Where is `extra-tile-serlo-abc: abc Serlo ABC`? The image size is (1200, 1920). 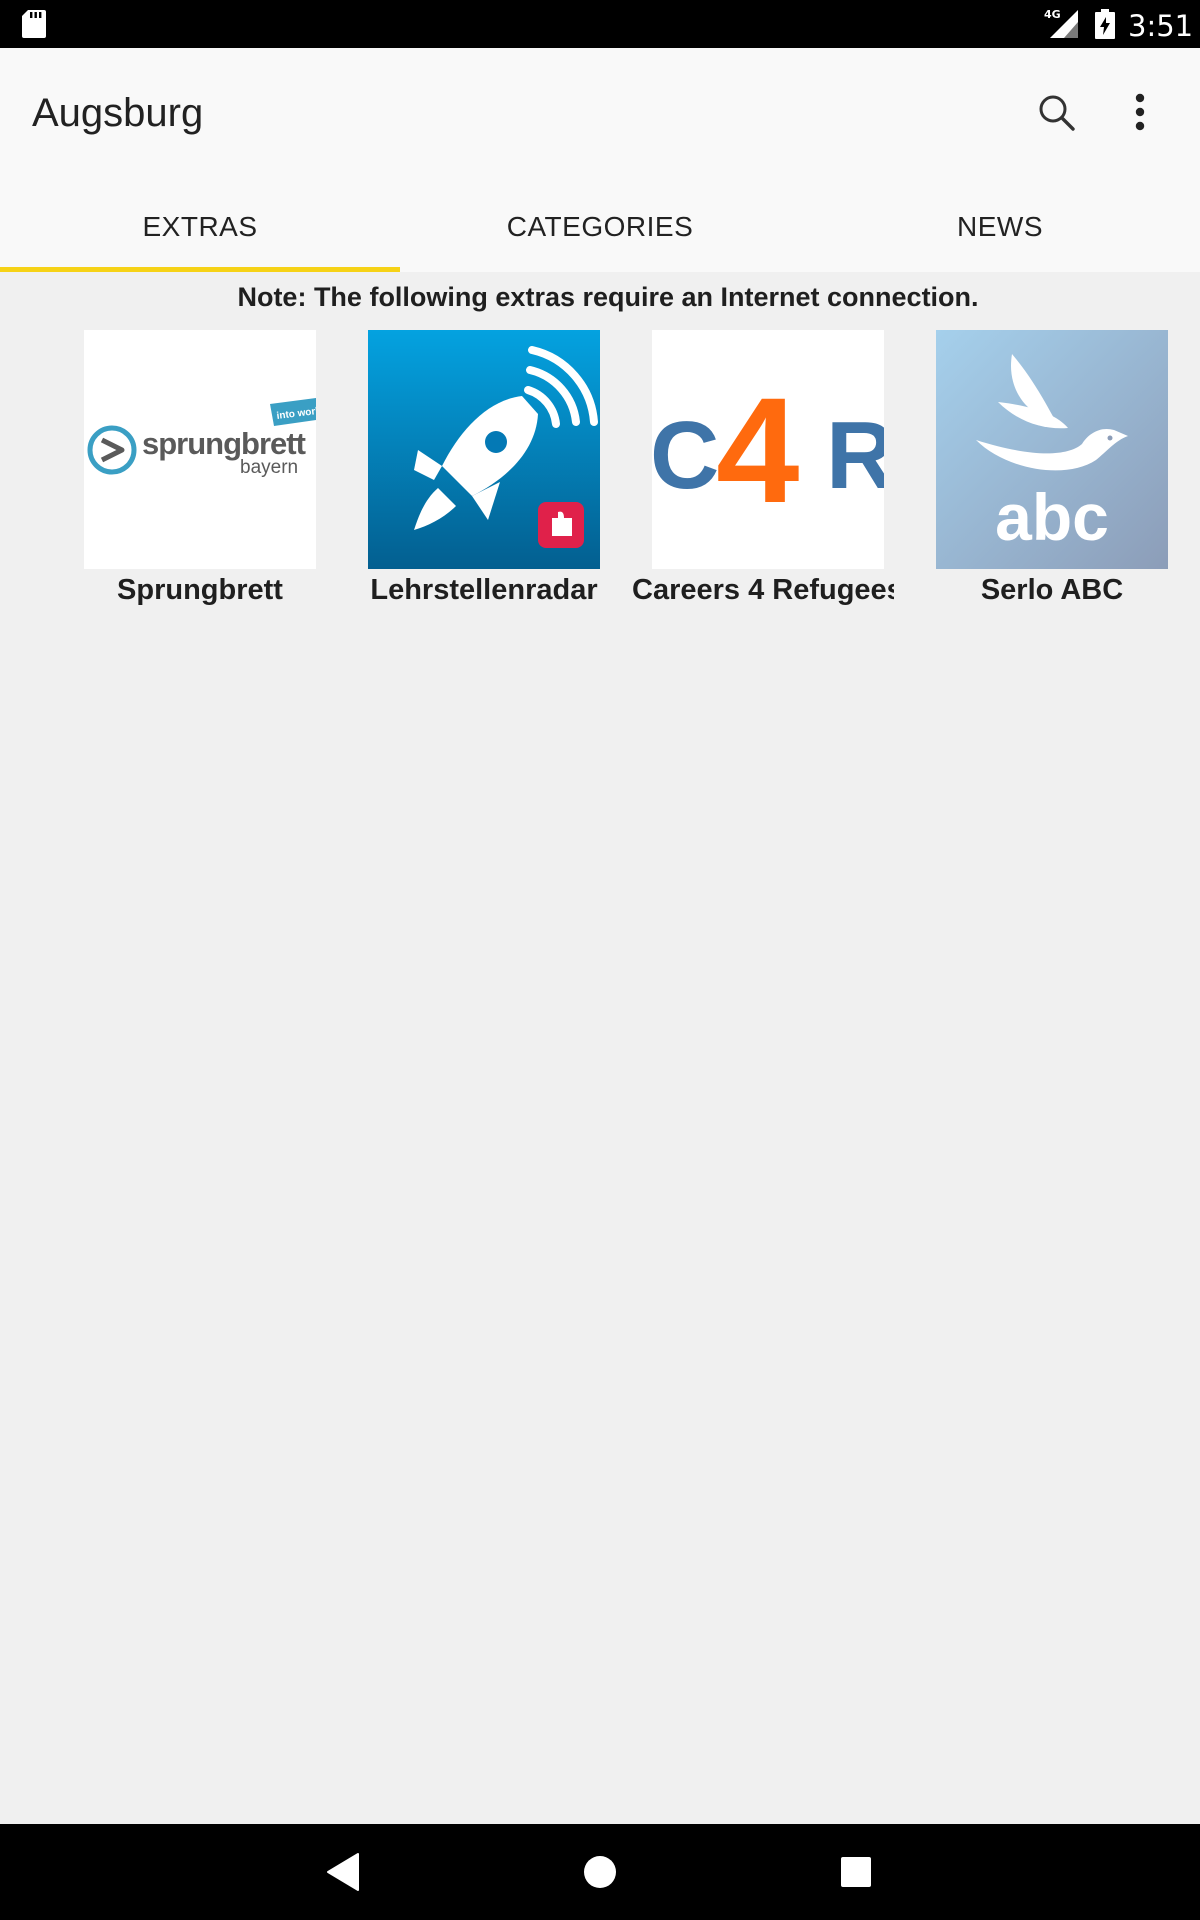 extra-tile-serlo-abc: abc Serlo ABC is located at coordinates (1052, 468).